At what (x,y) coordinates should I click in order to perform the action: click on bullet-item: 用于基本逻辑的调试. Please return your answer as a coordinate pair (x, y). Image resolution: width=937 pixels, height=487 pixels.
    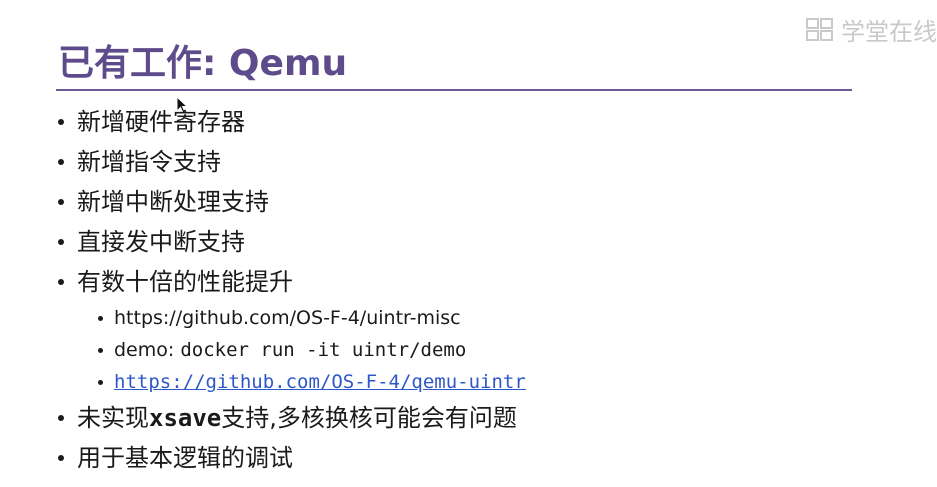
    Looking at the image, I should click on (291, 458).